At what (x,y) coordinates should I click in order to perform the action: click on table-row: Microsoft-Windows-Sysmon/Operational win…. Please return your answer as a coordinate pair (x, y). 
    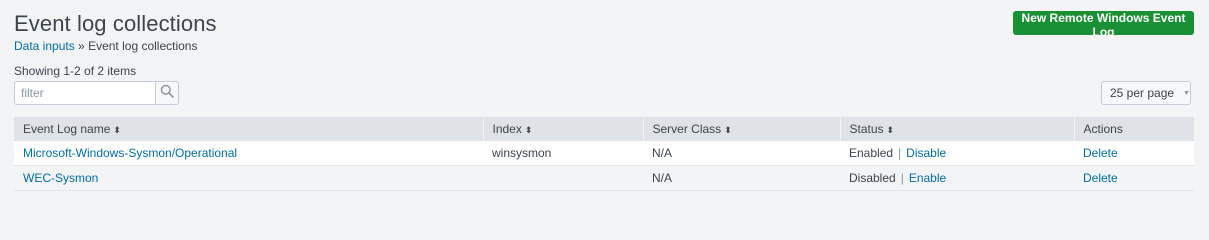
    Looking at the image, I should click on (604, 153).